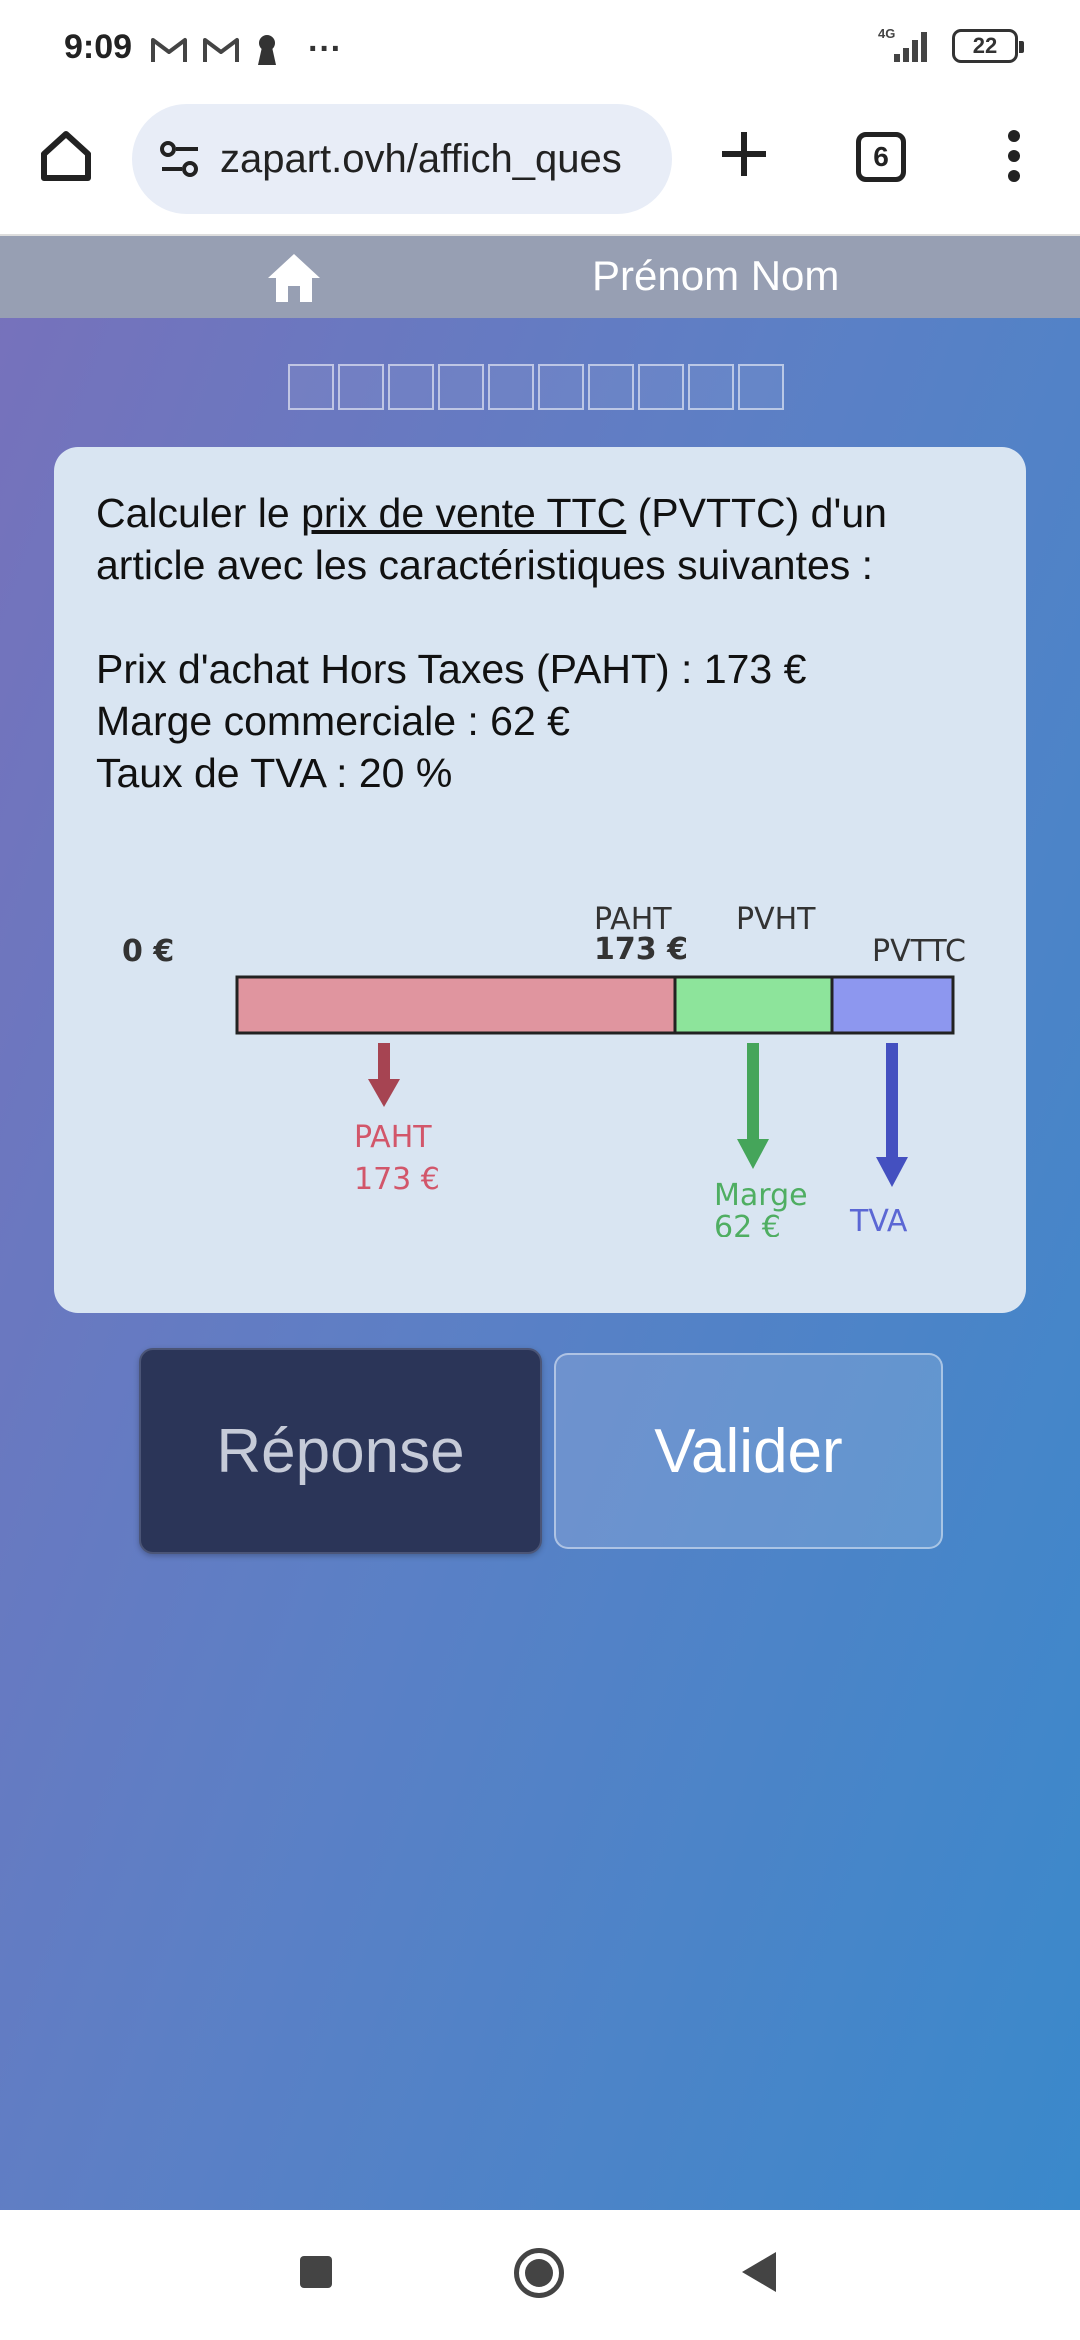 The height and width of the screenshot is (2340, 1080). Describe the element at coordinates (451, 669) in the screenshot. I see `question-line-paht: Prix d'achat Hors Taxes (PAHT) : 173 €` at that location.